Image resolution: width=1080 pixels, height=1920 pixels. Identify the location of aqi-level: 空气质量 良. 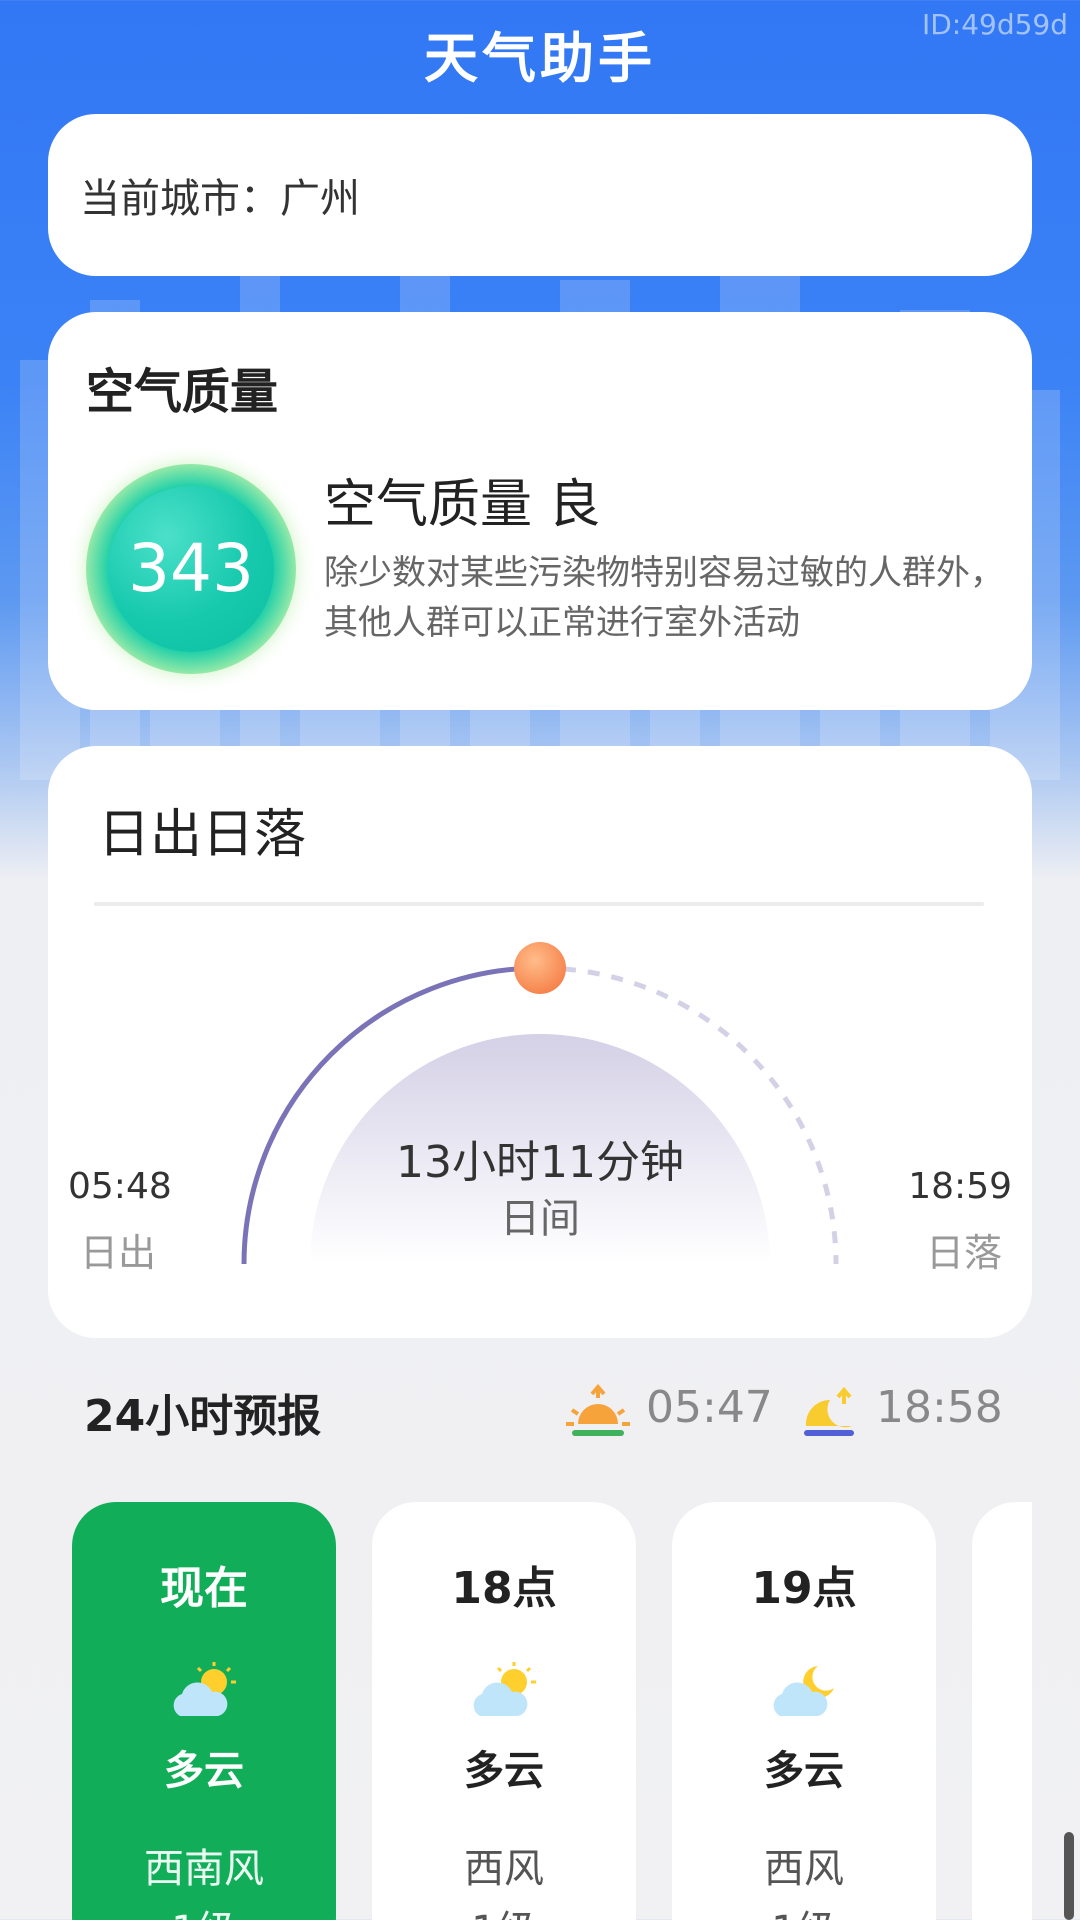
(462, 505).